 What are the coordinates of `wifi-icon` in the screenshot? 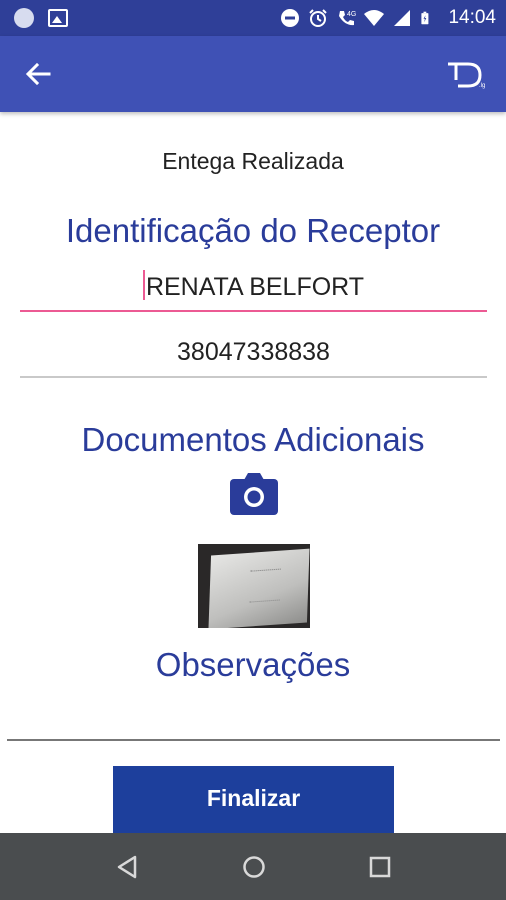 It's located at (374, 18).